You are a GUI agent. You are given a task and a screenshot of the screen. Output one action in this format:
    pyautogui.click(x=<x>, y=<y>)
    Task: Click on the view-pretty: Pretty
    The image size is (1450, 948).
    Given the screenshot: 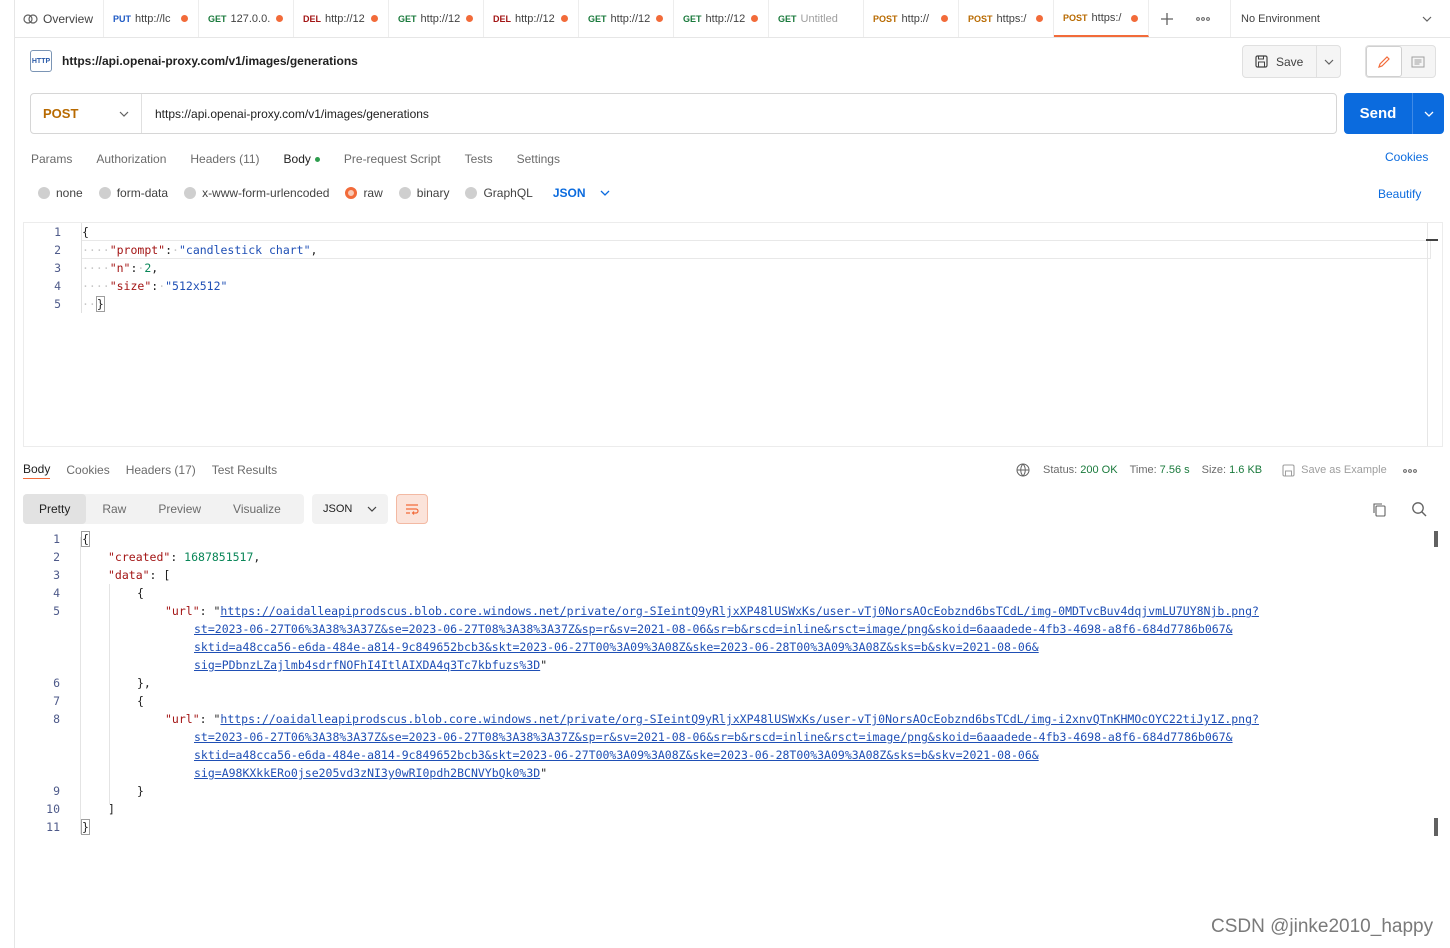 What is the action you would take?
    pyautogui.click(x=55, y=509)
    